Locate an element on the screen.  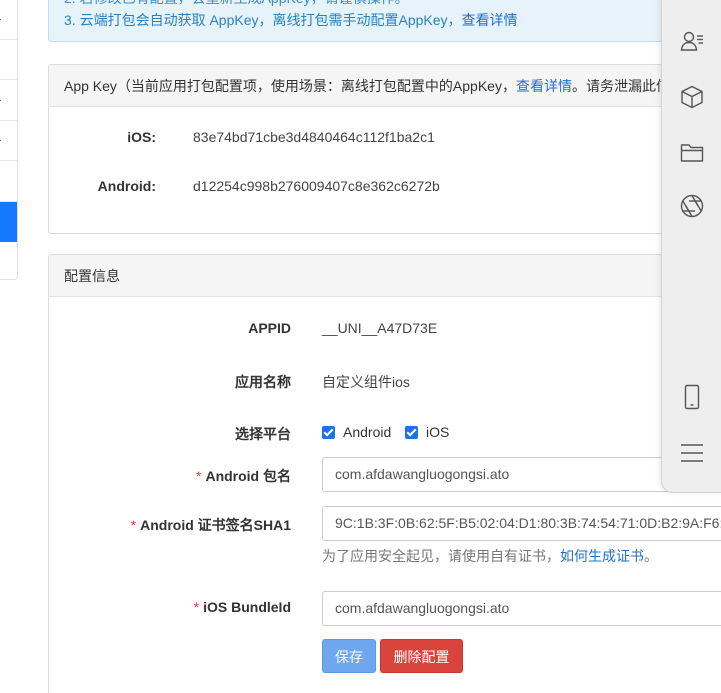
right-toolbar is located at coordinates (691, 246).